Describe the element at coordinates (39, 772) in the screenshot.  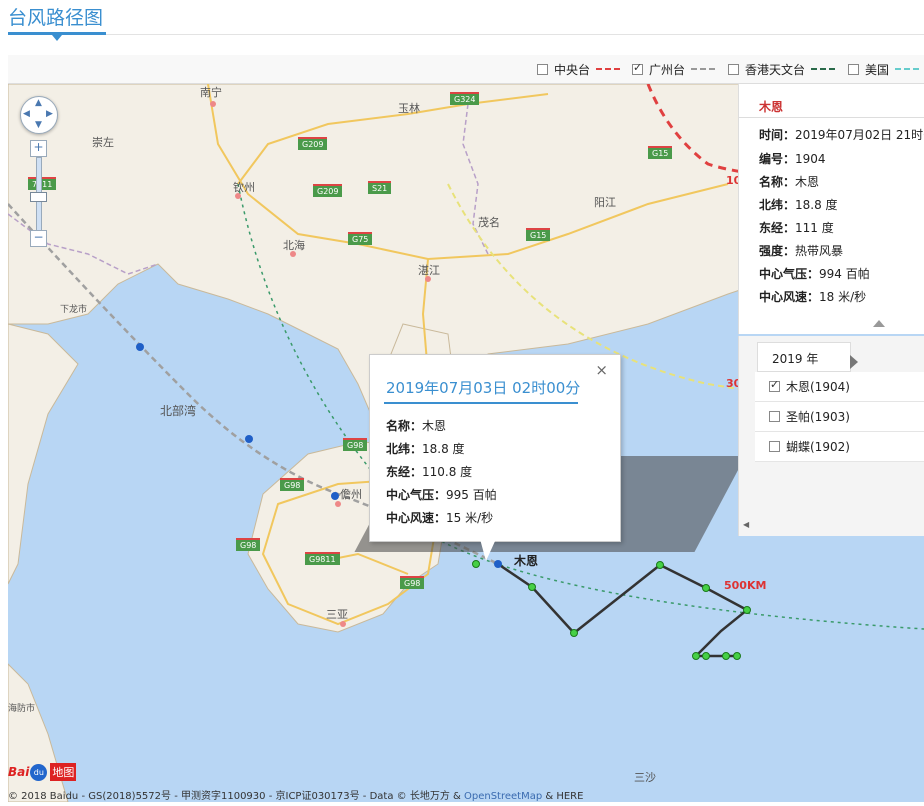
I see `paw-icon: du` at that location.